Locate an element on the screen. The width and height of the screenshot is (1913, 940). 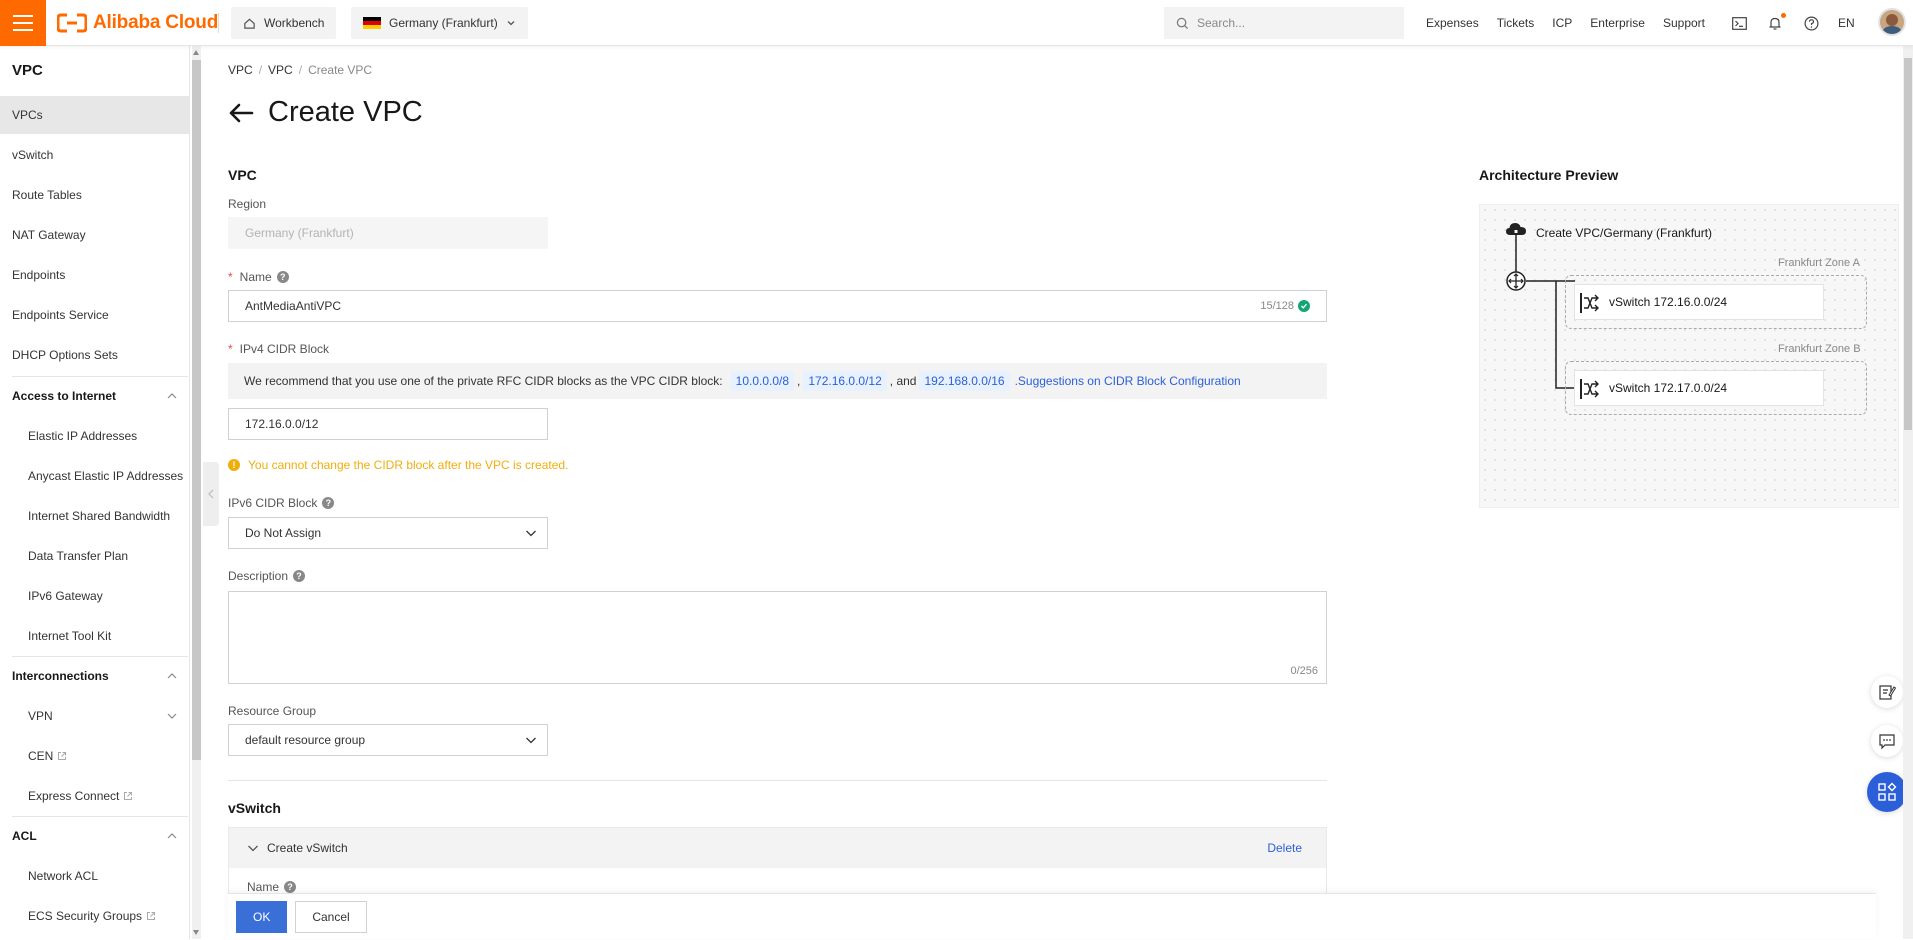
page-header: Create VPC is located at coordinates (325, 112).